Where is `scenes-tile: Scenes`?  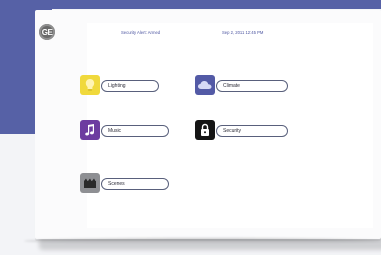 scenes-tile: Scenes is located at coordinates (126, 183).